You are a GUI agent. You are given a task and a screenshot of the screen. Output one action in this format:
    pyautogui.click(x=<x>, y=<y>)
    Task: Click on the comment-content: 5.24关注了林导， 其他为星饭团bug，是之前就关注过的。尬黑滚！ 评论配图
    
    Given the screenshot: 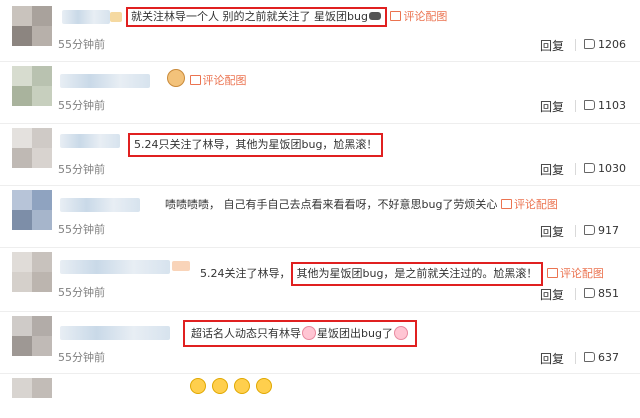 What is the action you would take?
    pyautogui.click(x=402, y=274)
    